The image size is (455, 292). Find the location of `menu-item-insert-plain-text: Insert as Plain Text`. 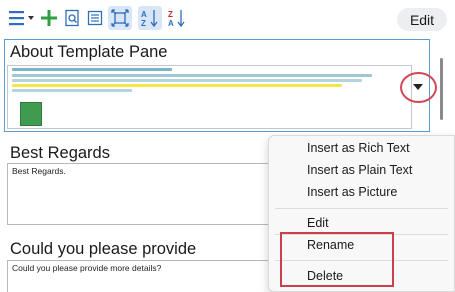

menu-item-insert-plain-text: Insert as Plain Text is located at coordinates (359, 170).